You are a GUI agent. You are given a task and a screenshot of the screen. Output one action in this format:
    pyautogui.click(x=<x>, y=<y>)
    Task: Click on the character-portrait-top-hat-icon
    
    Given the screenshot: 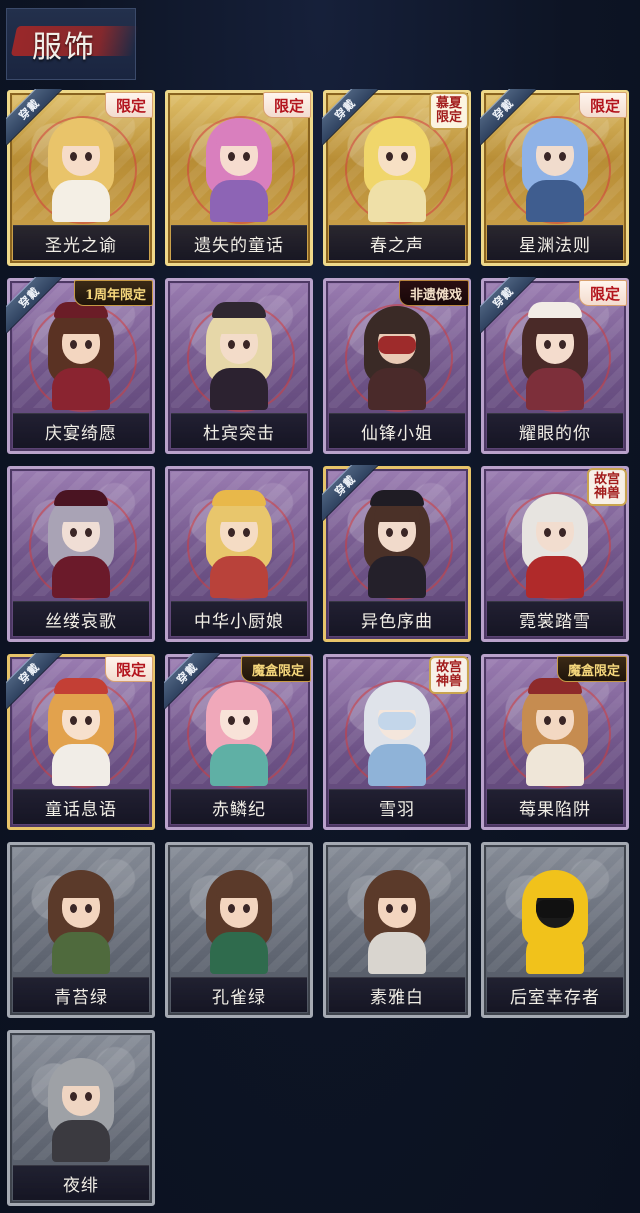 What is the action you would take?
    pyautogui.click(x=397, y=543)
    